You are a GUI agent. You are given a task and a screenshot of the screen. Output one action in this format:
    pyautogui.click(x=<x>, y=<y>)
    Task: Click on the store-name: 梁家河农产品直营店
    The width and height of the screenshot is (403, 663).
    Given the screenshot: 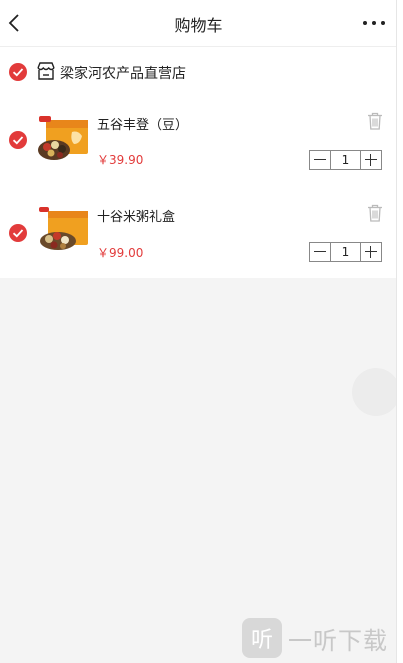 What is the action you would take?
    pyautogui.click(x=123, y=73)
    